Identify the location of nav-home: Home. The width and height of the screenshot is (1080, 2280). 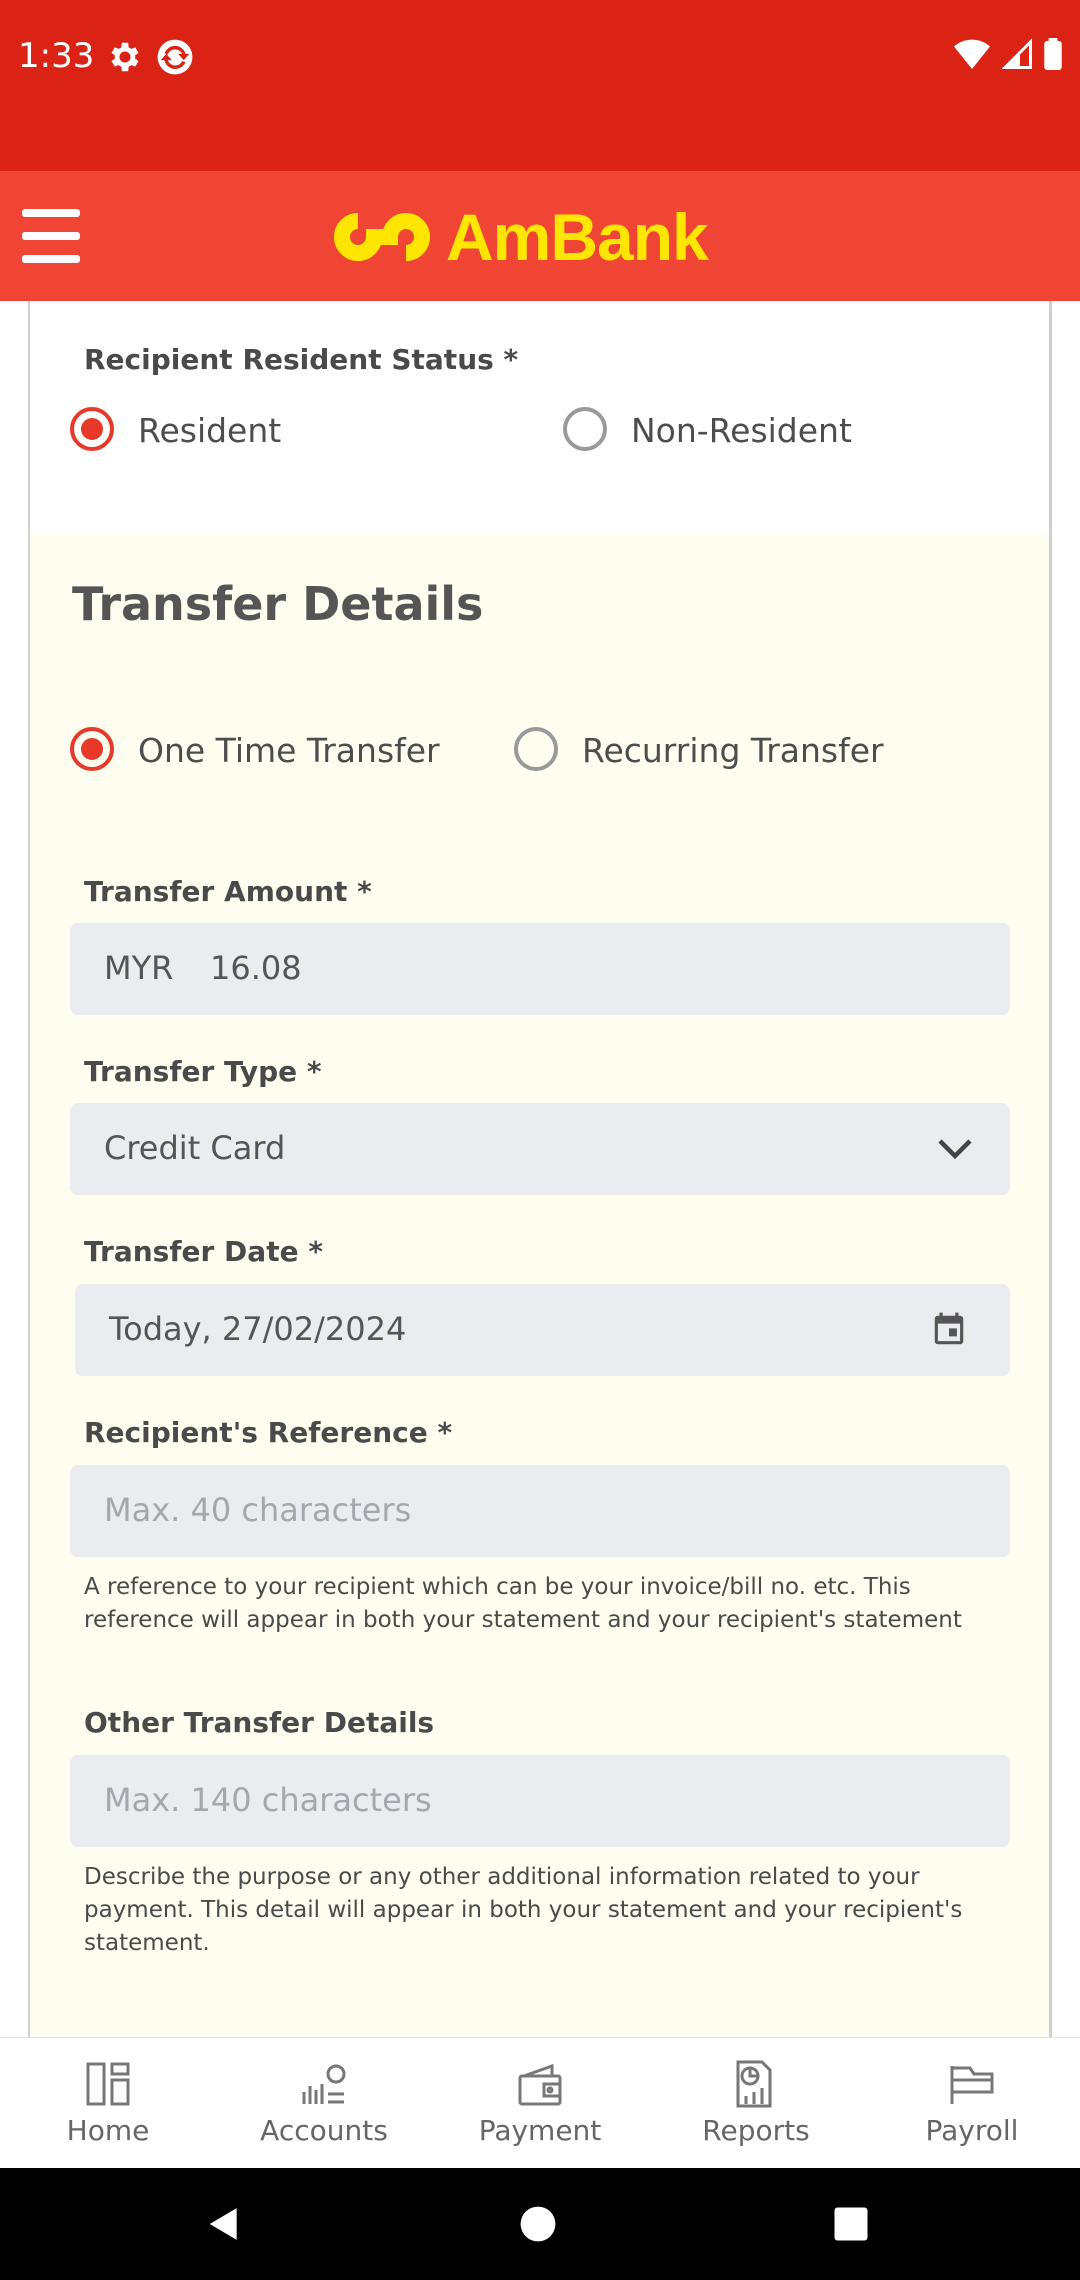
(108, 2103).